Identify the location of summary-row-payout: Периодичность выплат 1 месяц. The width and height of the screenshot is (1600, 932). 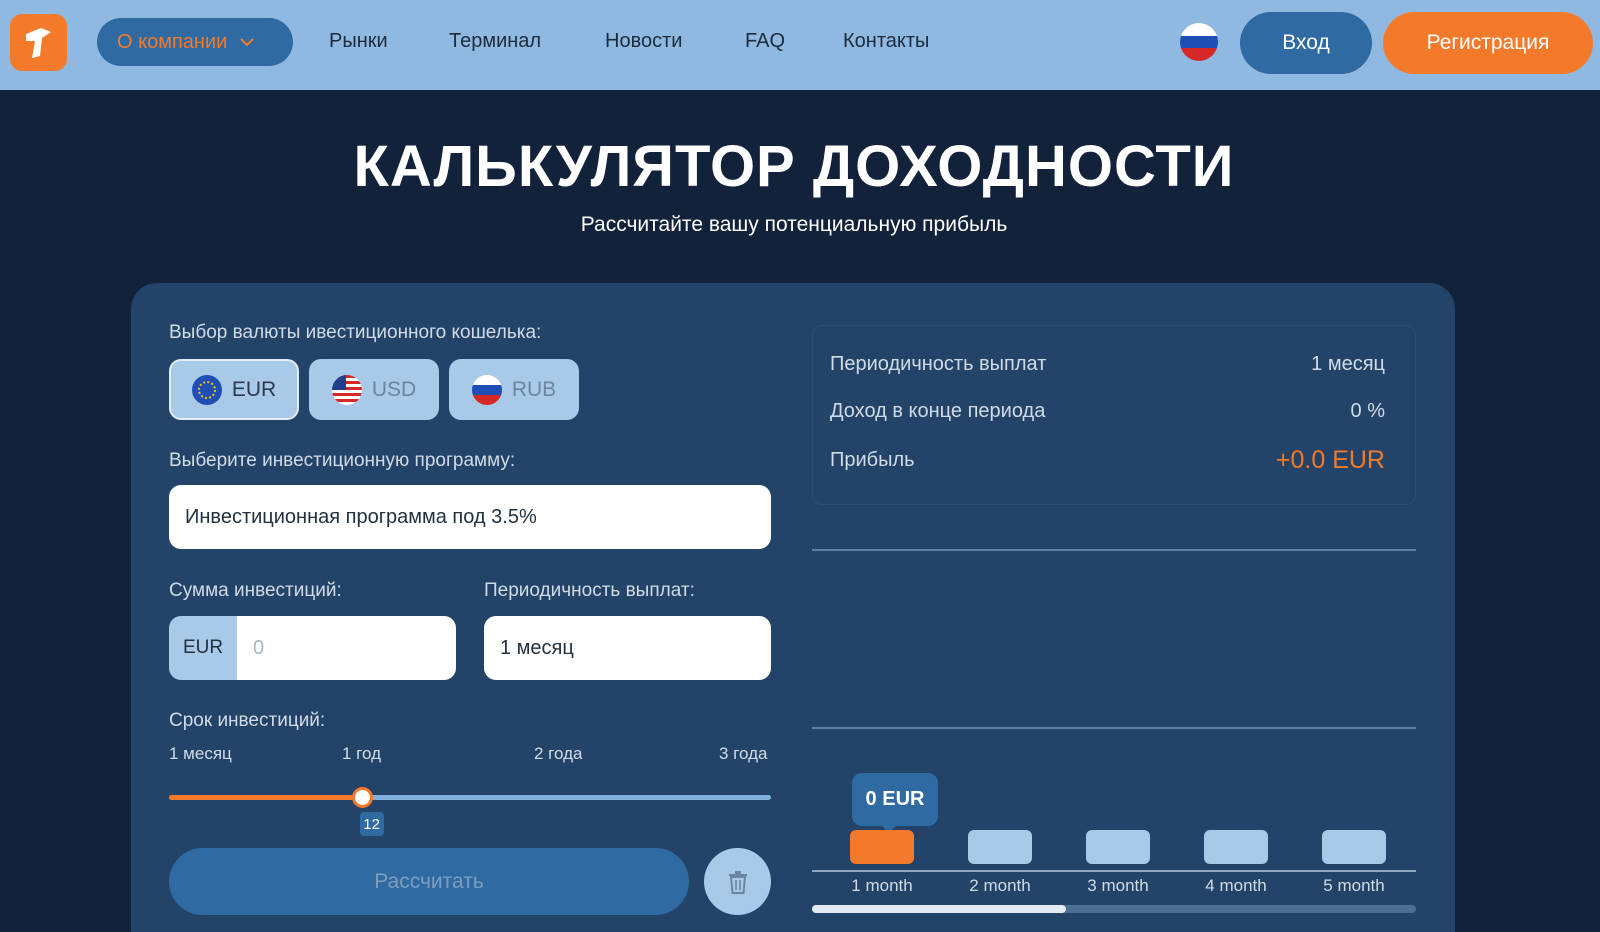
(1107, 364).